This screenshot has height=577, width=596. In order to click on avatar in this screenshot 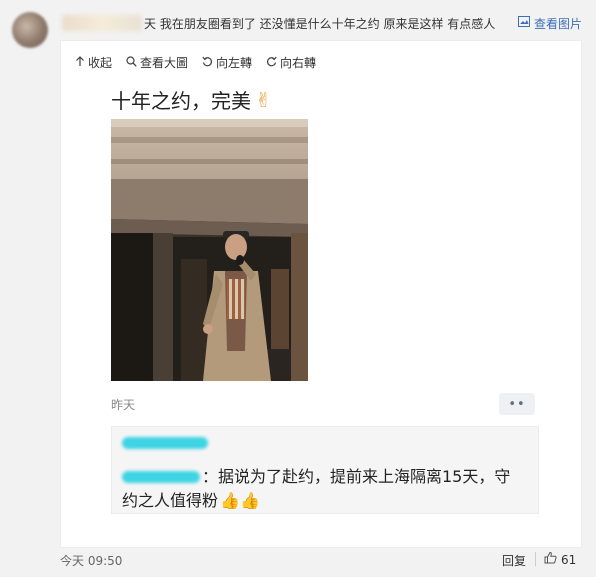, I will do `click(30, 30)`.